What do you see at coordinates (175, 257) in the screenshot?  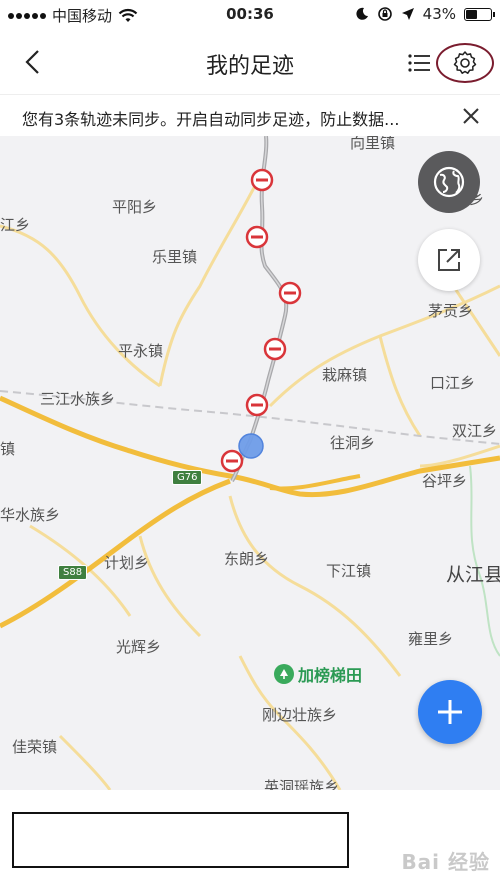 I see `place-label: 乐里镇` at bounding box center [175, 257].